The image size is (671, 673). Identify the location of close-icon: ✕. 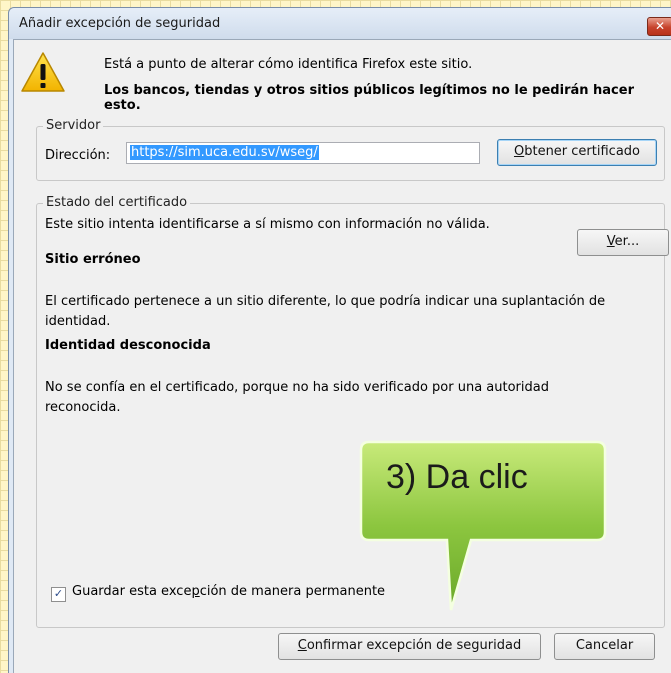
(660, 26).